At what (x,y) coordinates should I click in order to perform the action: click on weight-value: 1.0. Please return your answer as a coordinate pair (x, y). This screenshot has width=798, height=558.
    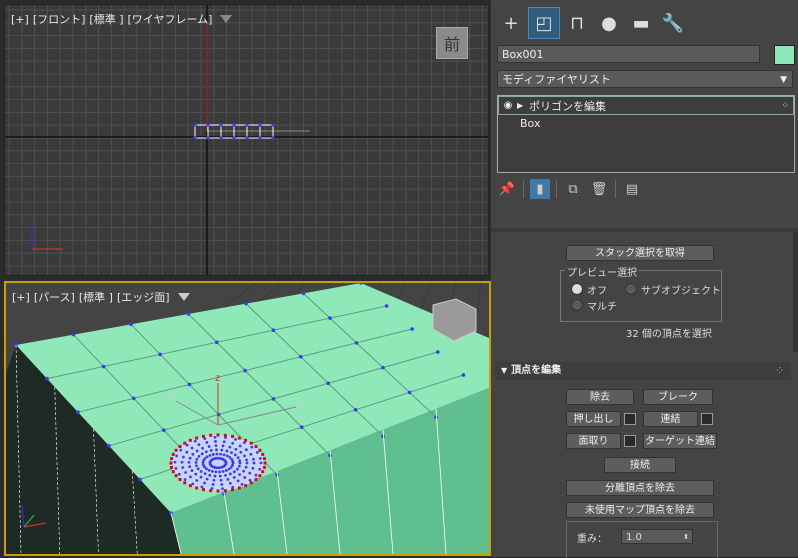
    Looking at the image, I should click on (634, 537).